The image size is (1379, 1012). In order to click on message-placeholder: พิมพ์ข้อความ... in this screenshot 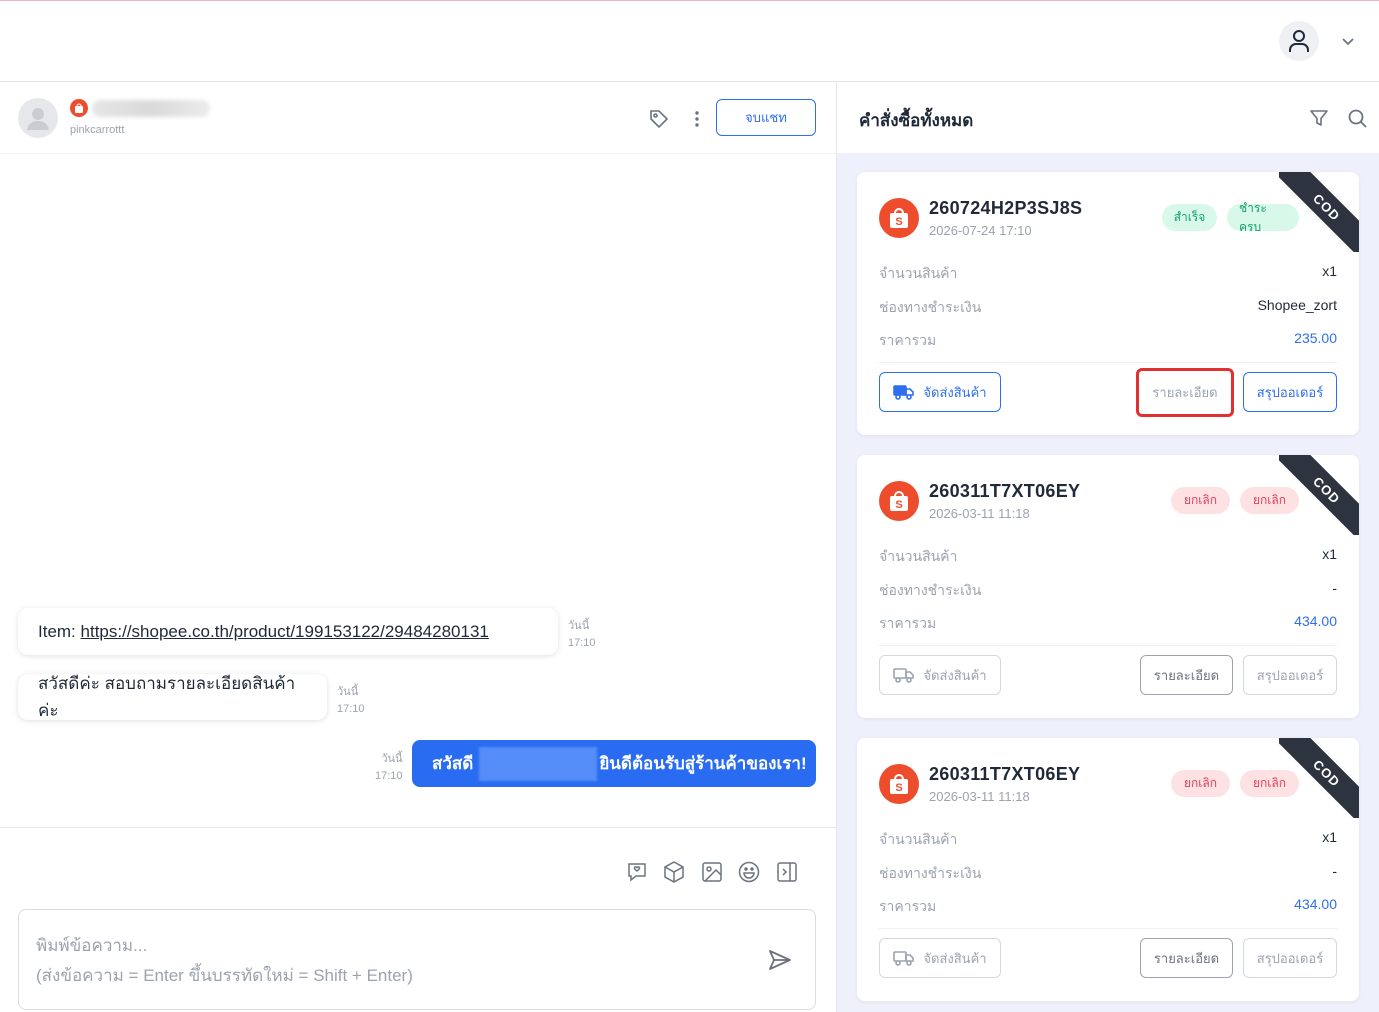, I will do `click(92, 945)`.